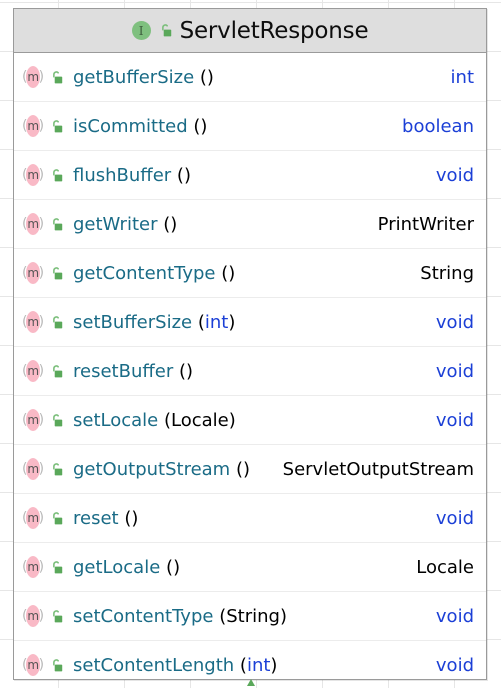 This screenshot has height=688, width=501. I want to click on member-signature: setLocale (Locale), so click(249, 420).